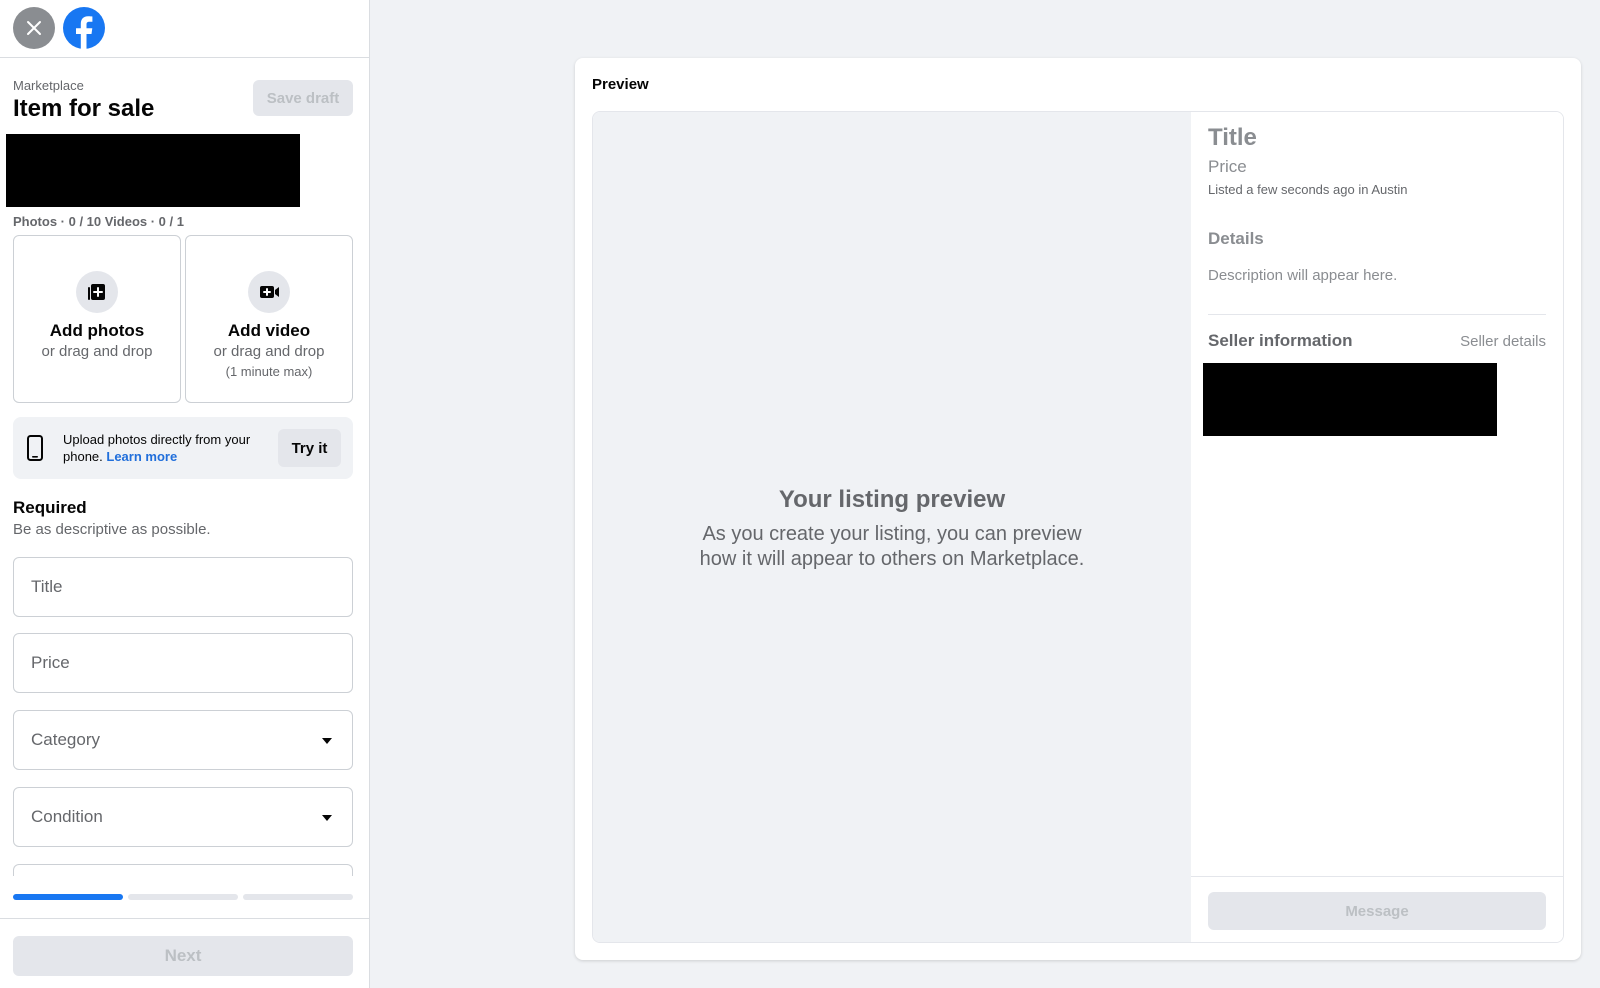 This screenshot has height=988, width=1600. I want to click on title-input, so click(183, 587).